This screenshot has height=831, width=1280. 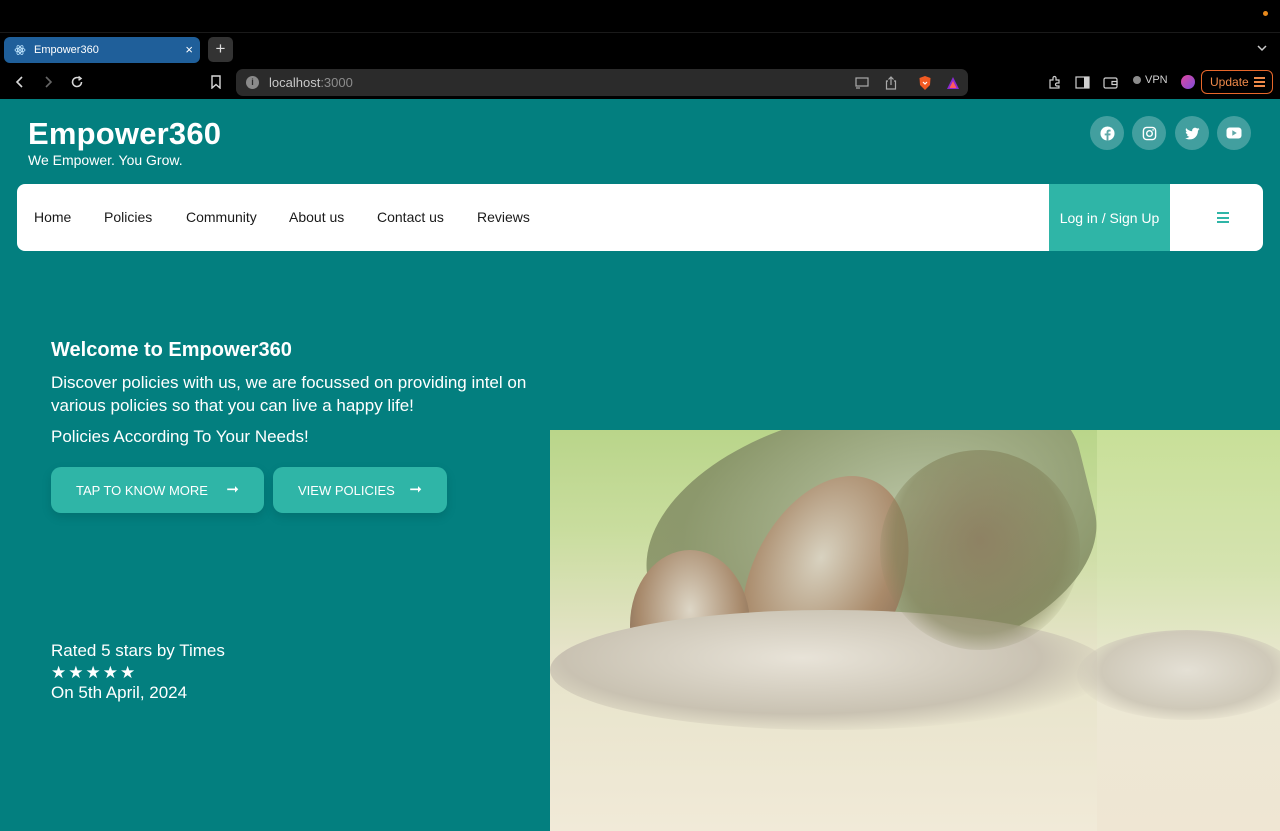 I want to click on back-icon, so click(x=20, y=82).